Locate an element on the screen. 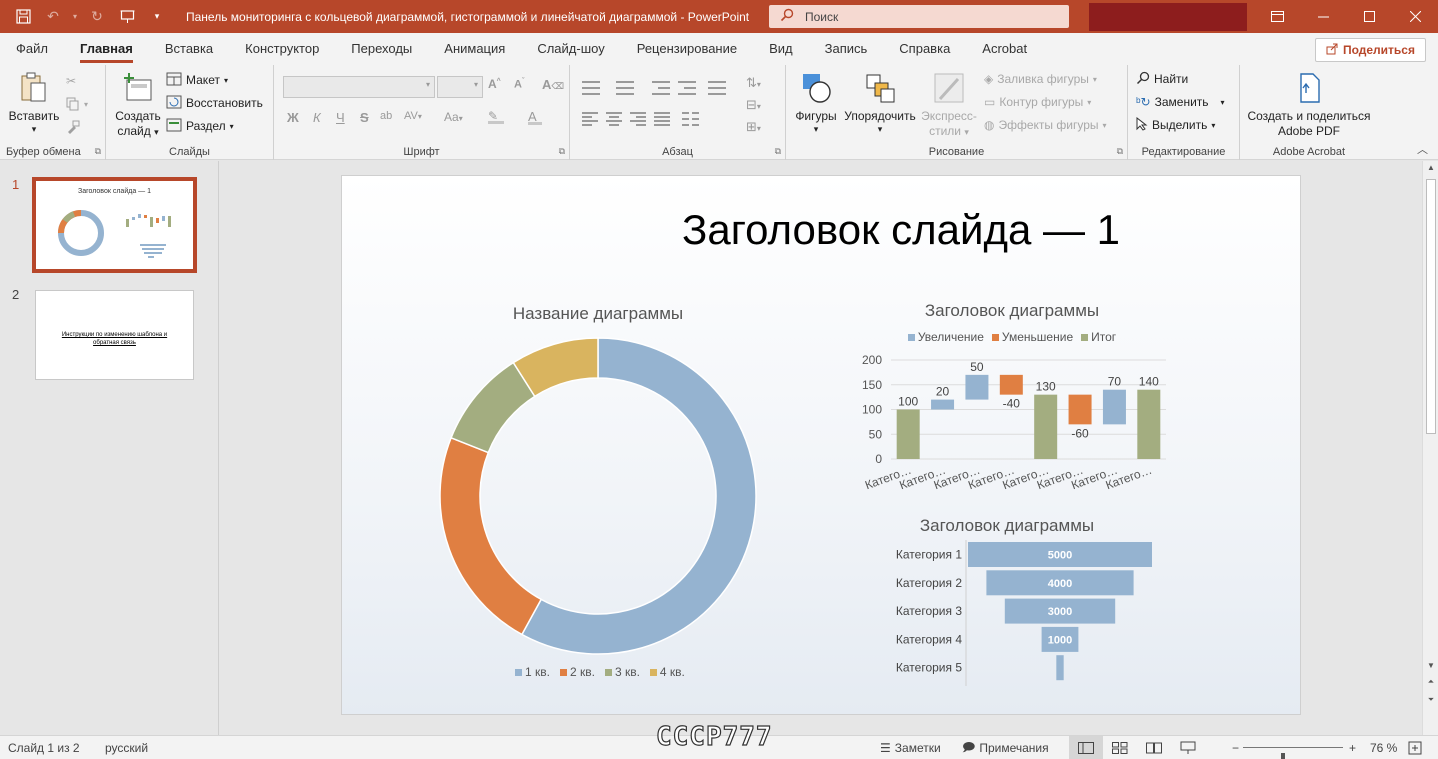  prev-slide-icon: ⏶ is located at coordinates (1430, 682).